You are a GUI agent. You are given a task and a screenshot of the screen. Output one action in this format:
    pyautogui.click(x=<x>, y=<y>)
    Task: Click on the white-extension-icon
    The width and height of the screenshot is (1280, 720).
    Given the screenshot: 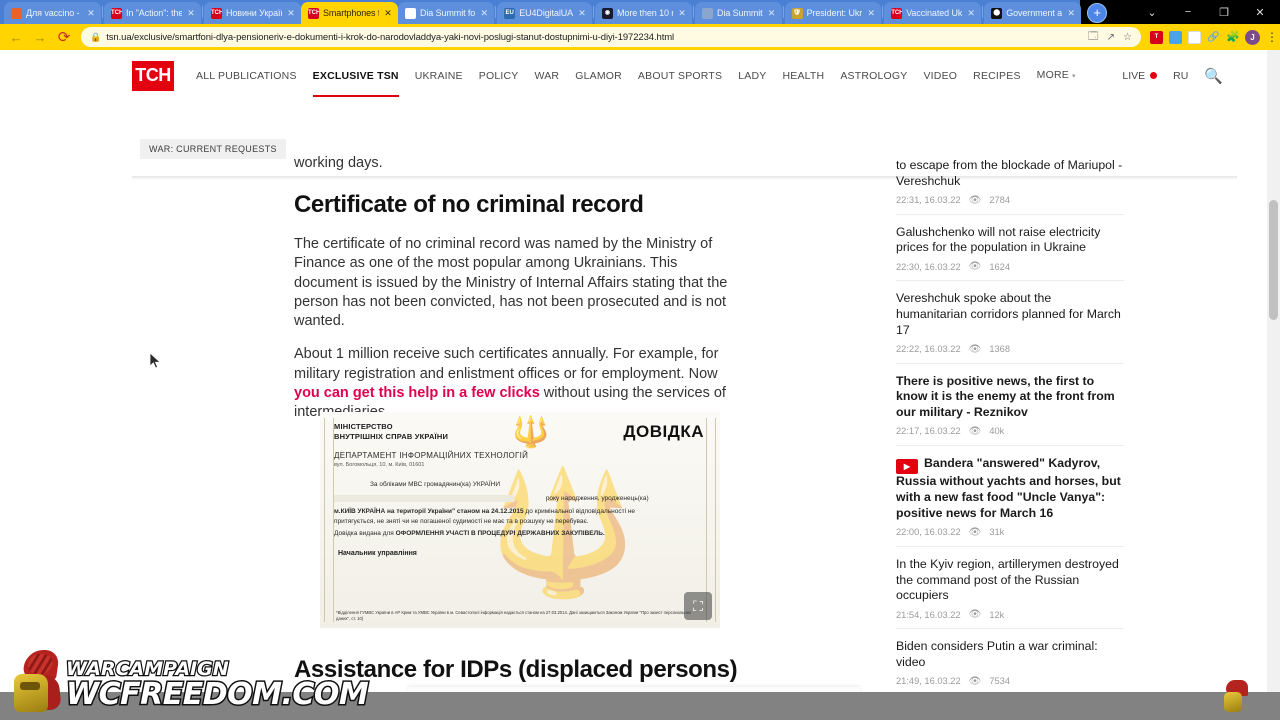 What is the action you would take?
    pyautogui.click(x=1194, y=37)
    